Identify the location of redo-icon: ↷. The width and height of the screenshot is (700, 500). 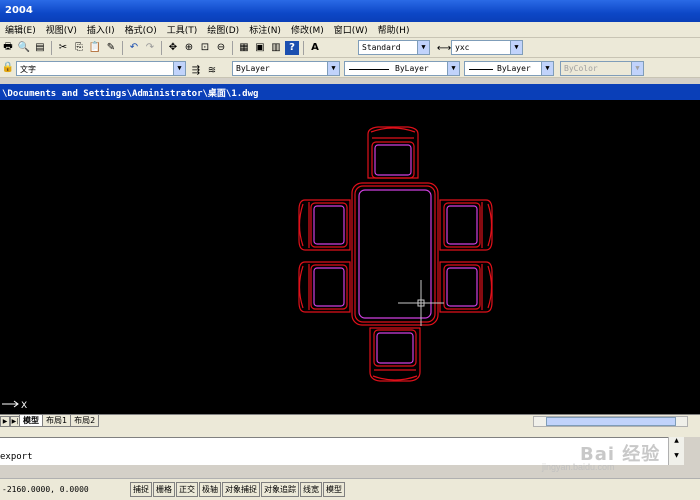
(150, 48).